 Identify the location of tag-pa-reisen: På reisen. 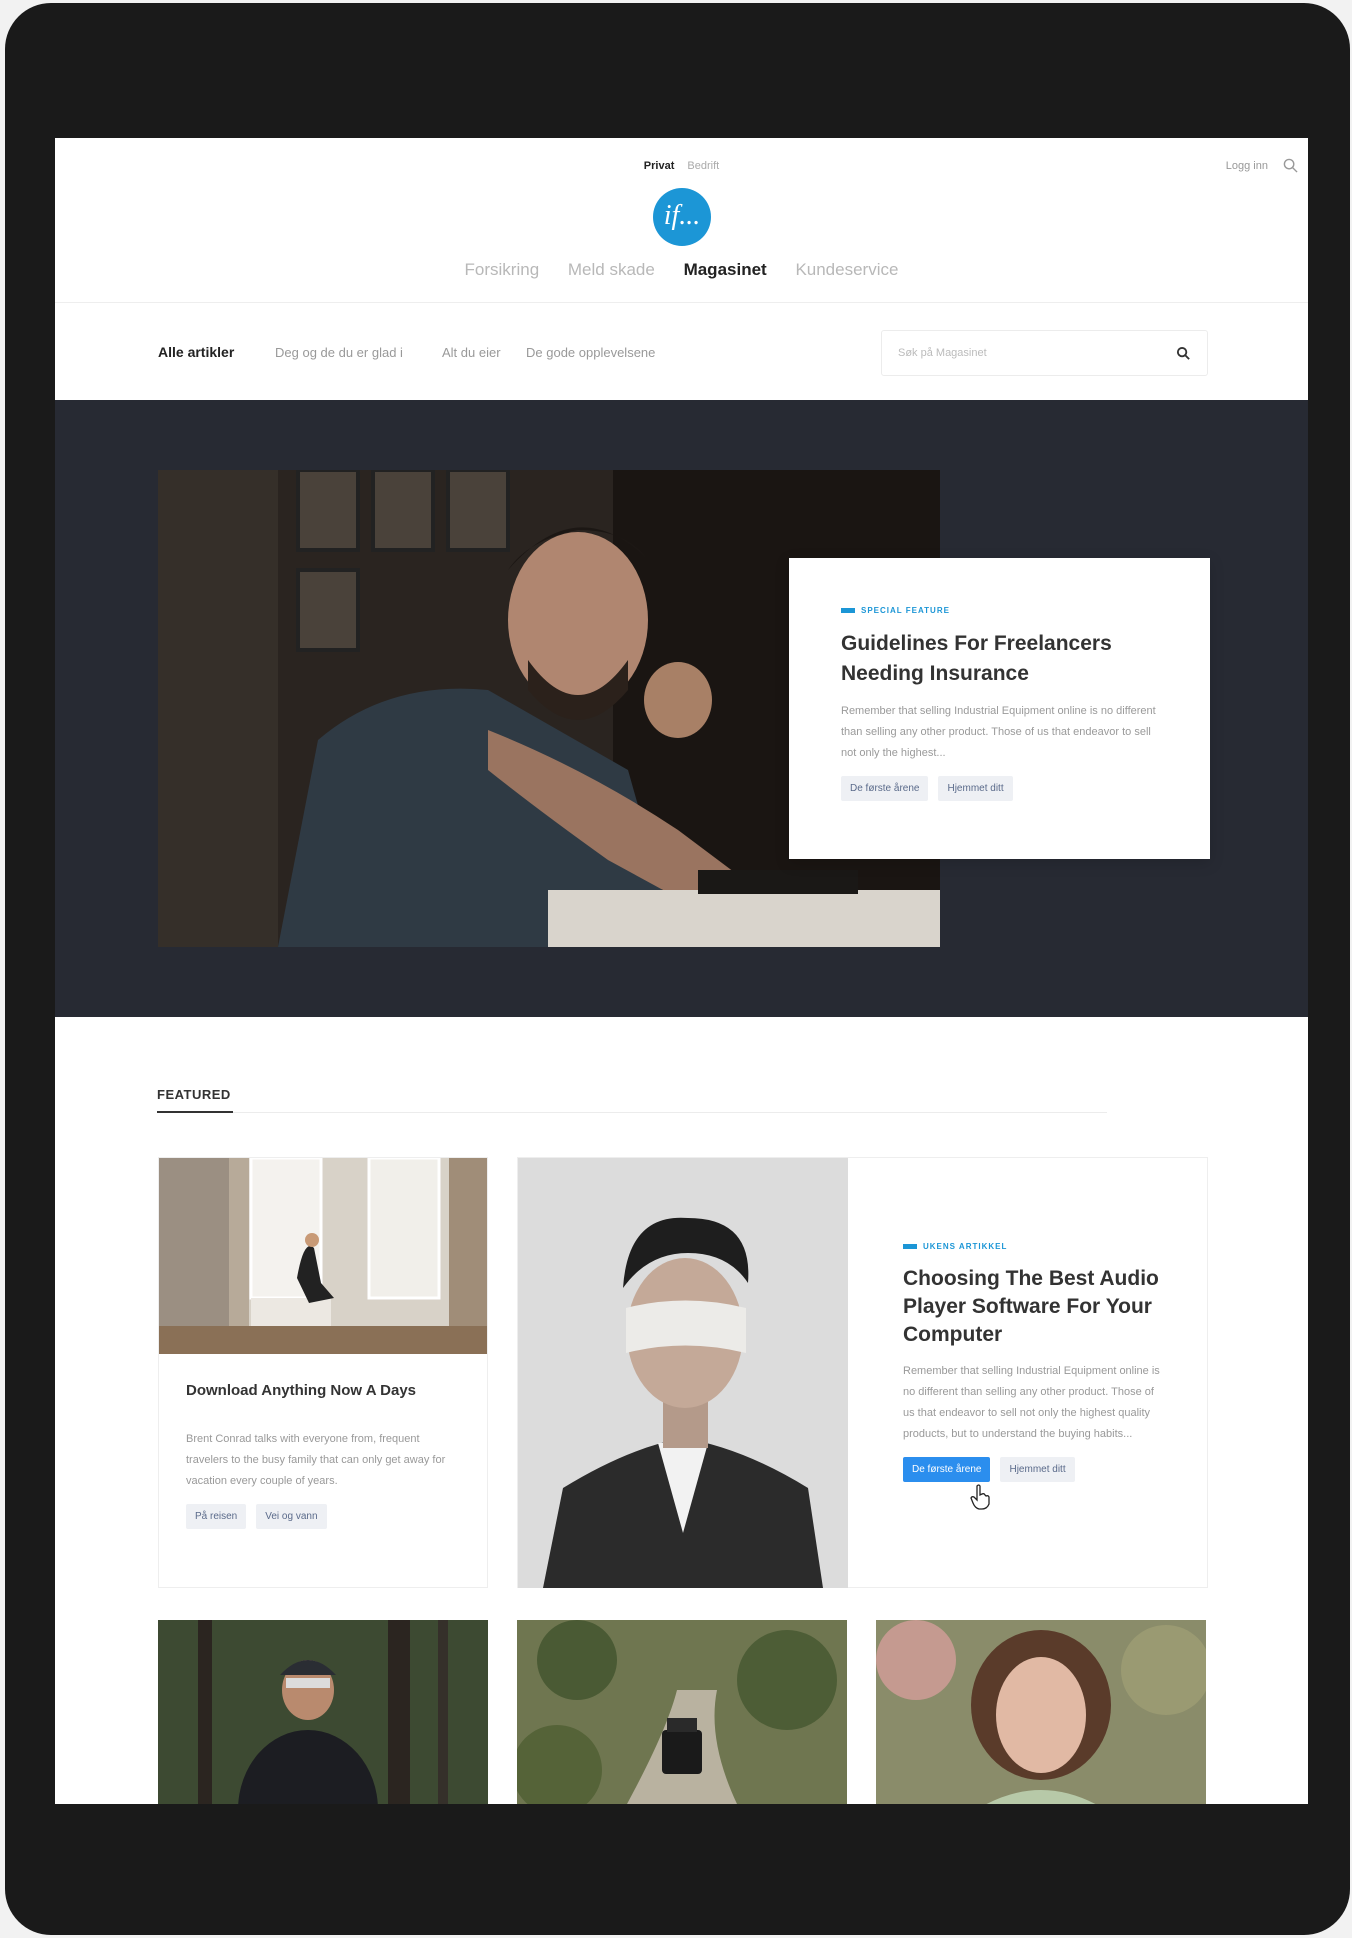
(216, 1516).